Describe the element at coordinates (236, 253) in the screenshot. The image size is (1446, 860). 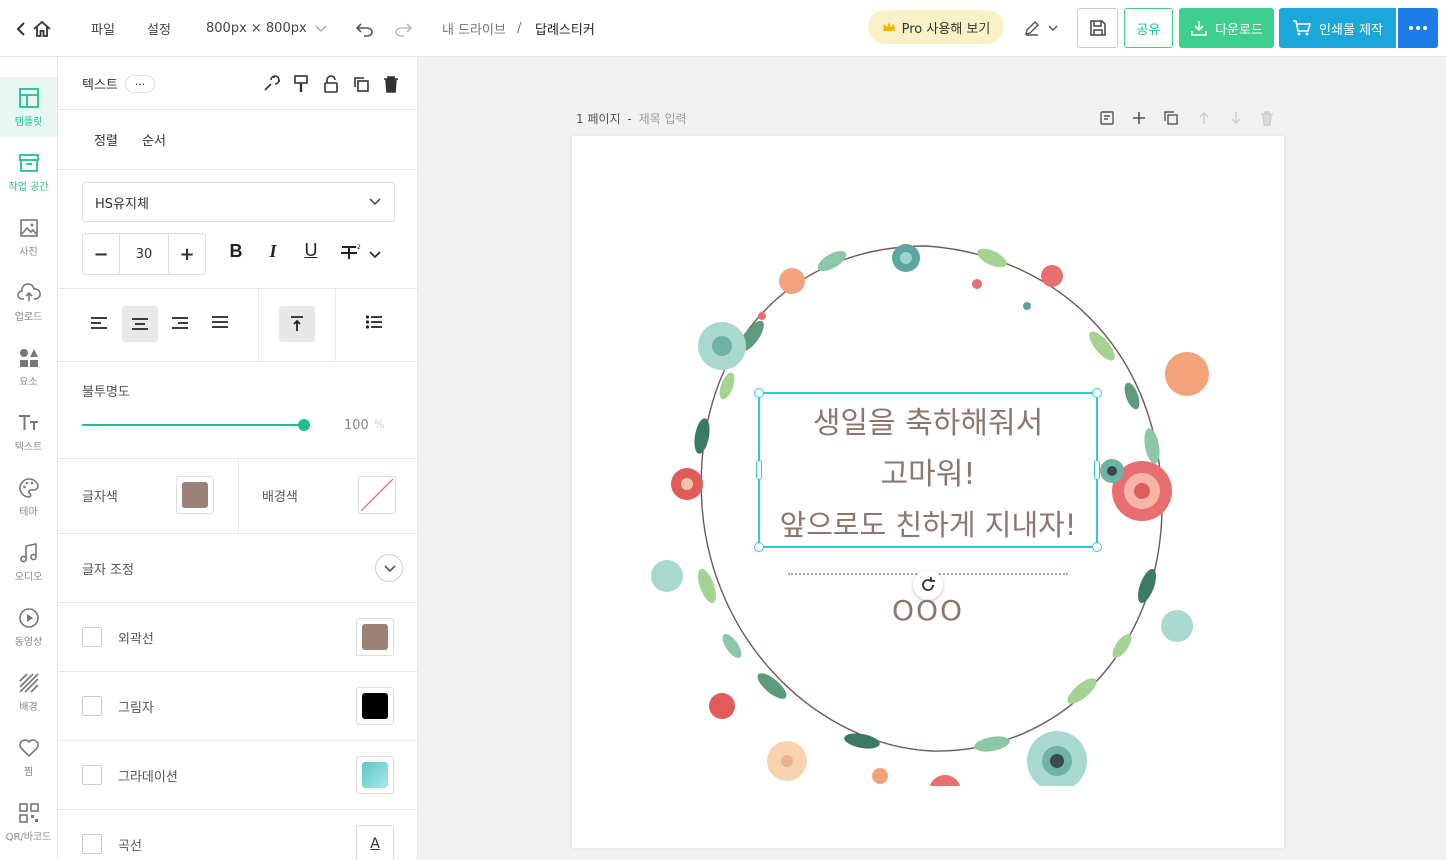
I see `bold-button: B` at that location.